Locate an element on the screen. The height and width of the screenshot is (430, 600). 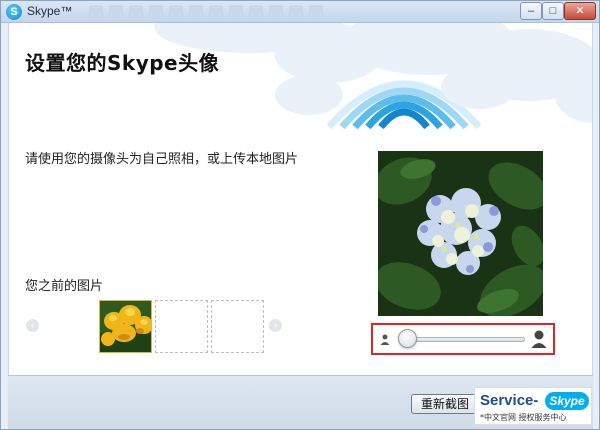
close-button: ✕ is located at coordinates (580, 11).